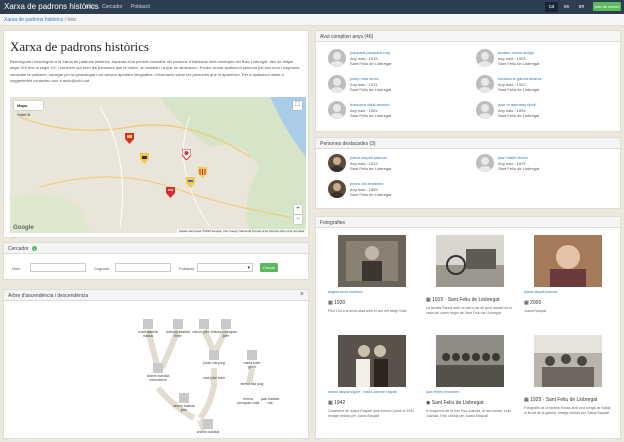 Image resolution: width=624 pixels, height=442 pixels. Describe the element at coordinates (513, 157) in the screenshot. I see `person-name: juan batlle ferres` at that location.